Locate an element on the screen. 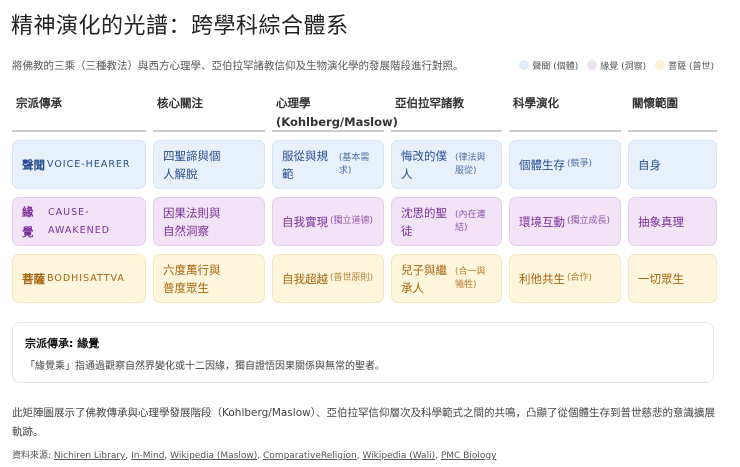  cell-science: 利他共生 (合作) is located at coordinates (565, 278).